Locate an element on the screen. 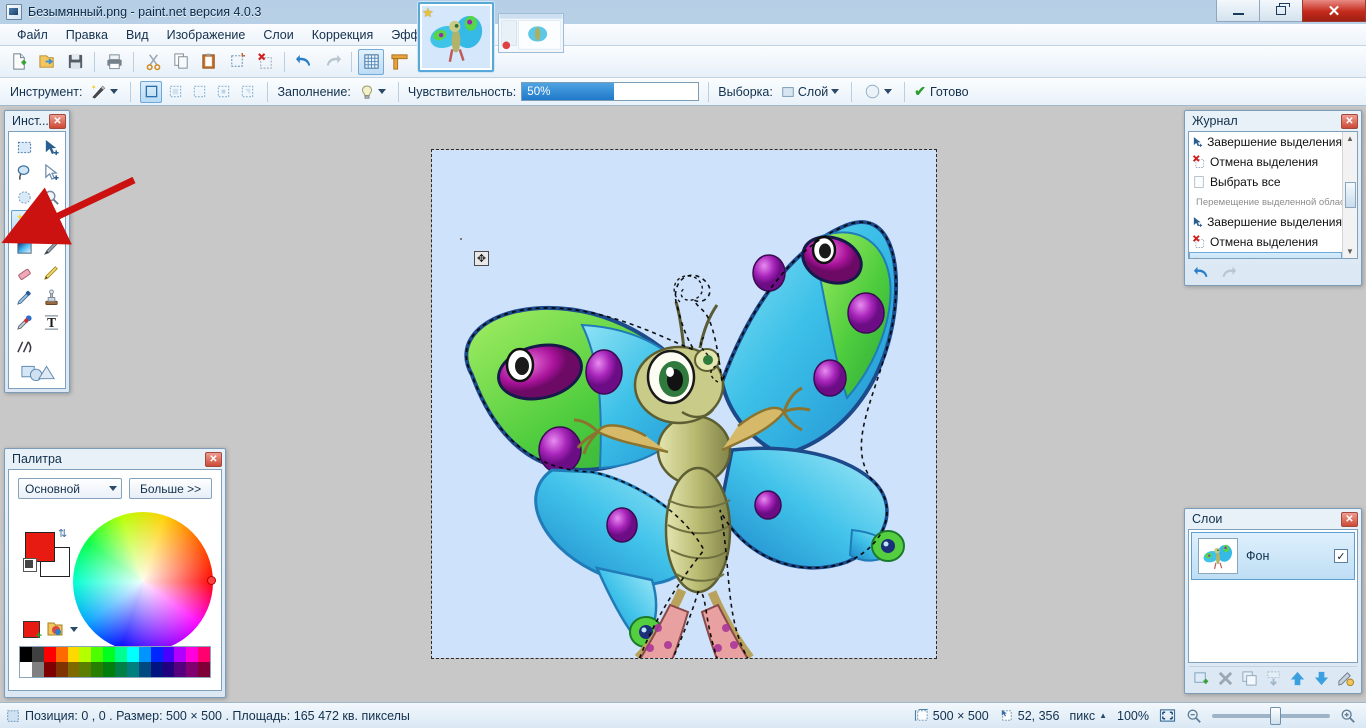 This screenshot has height=728, width=1366. layer-properties-icon is located at coordinates (1345, 678).